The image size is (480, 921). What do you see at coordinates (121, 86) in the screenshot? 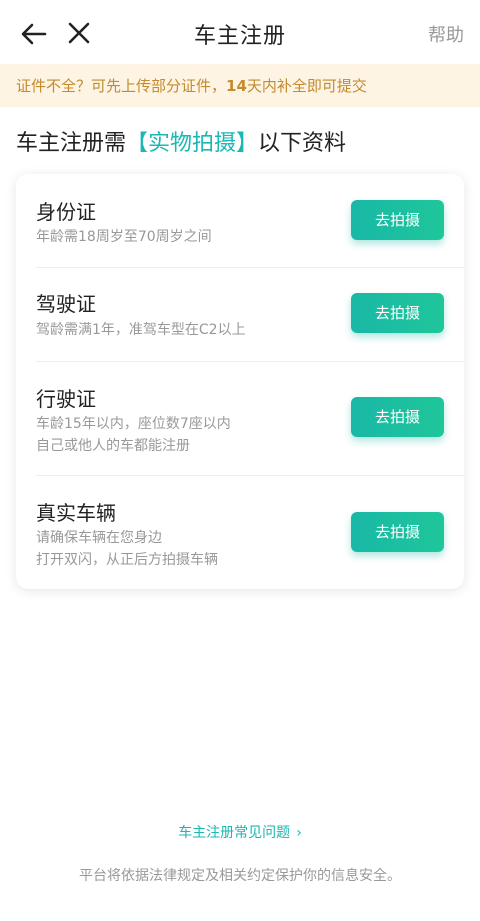
I see `notice-text-before: 证件不全？可先上传部分证件，` at bounding box center [121, 86].